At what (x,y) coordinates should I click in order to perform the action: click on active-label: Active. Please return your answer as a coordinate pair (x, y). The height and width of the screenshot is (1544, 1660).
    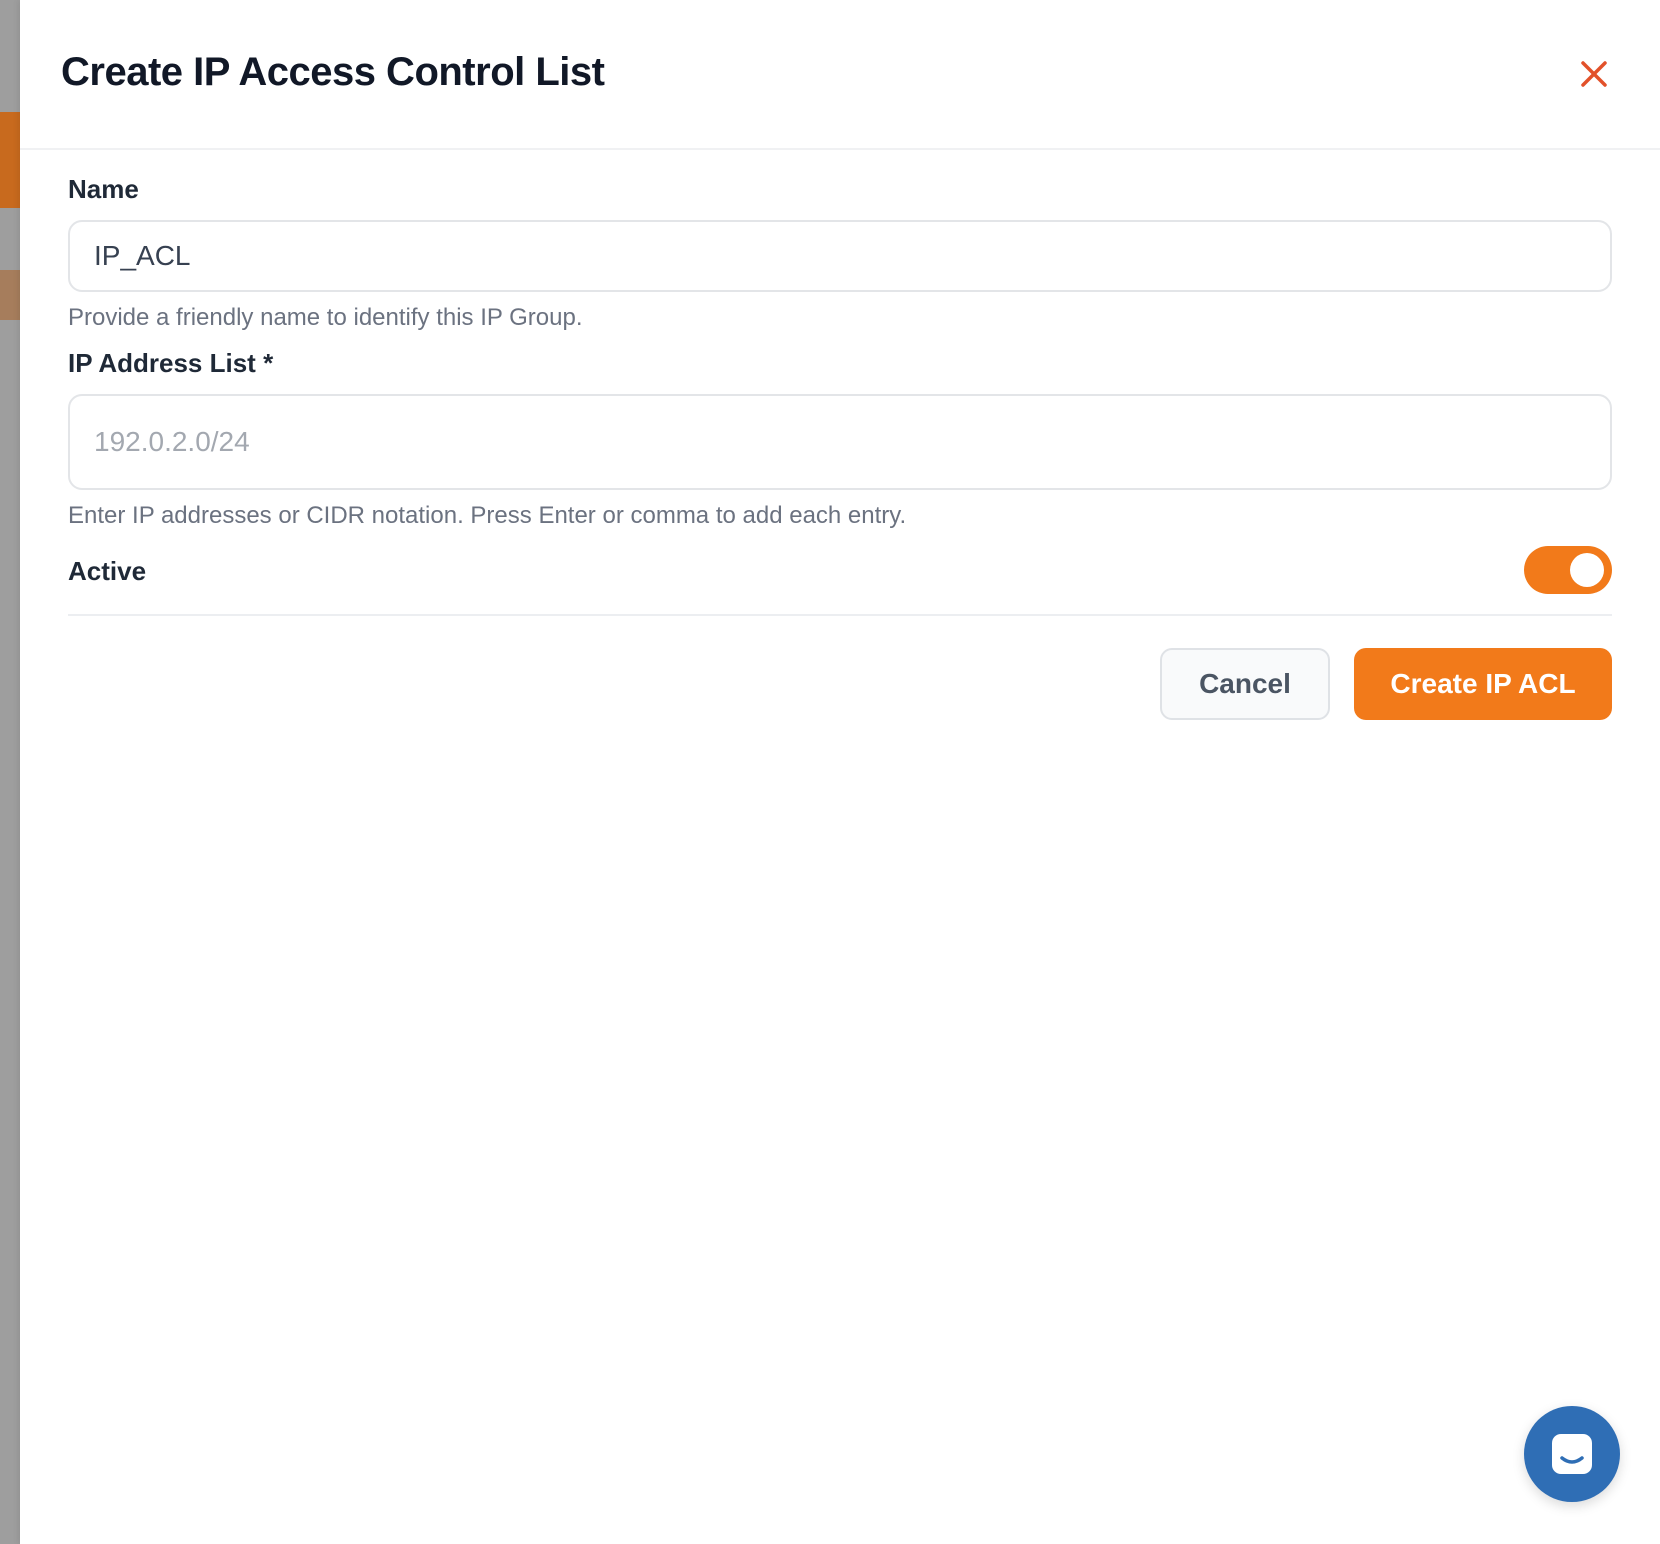
    Looking at the image, I should click on (107, 571).